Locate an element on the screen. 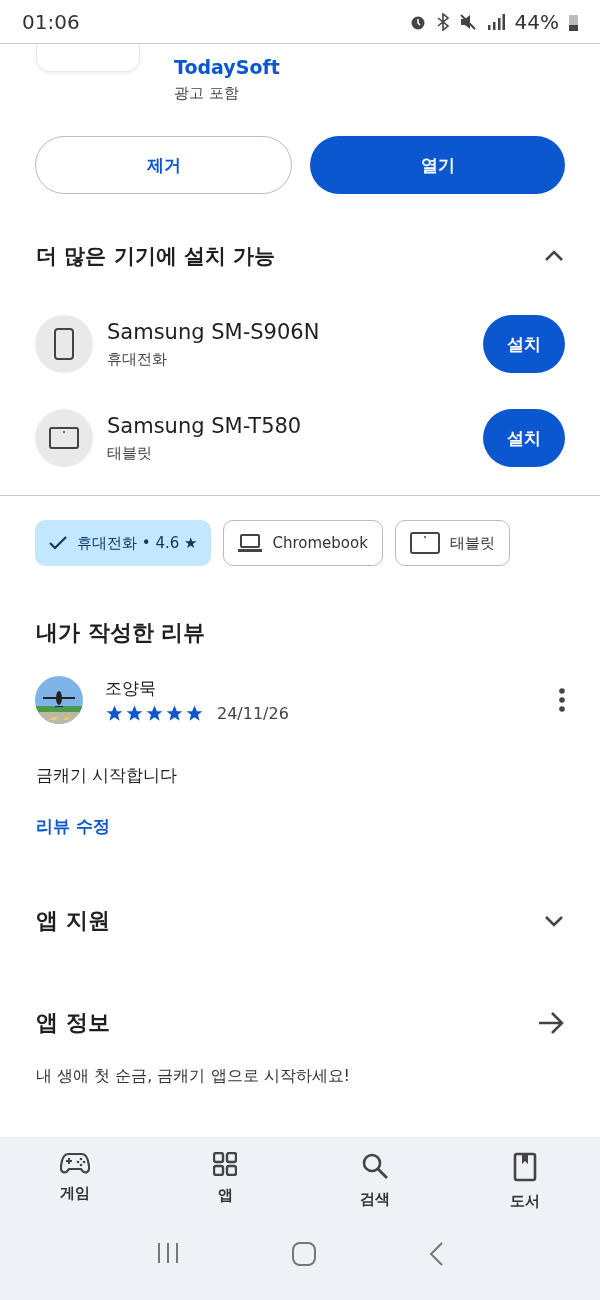  home-icon is located at coordinates (304, 1254).